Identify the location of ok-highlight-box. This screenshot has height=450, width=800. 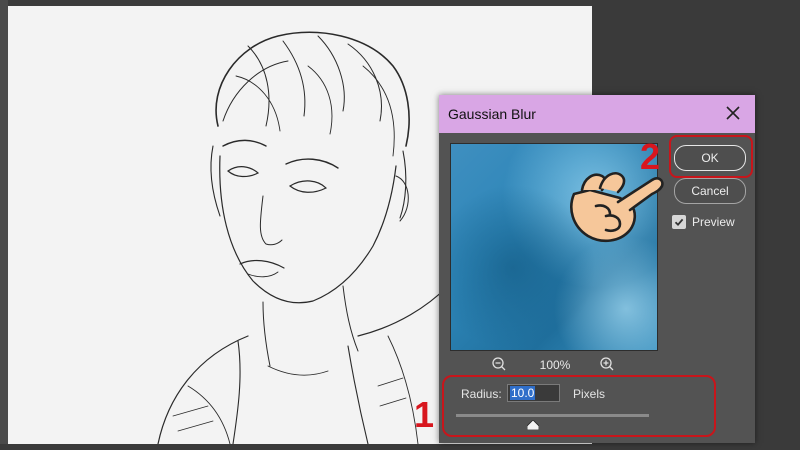
(711, 156).